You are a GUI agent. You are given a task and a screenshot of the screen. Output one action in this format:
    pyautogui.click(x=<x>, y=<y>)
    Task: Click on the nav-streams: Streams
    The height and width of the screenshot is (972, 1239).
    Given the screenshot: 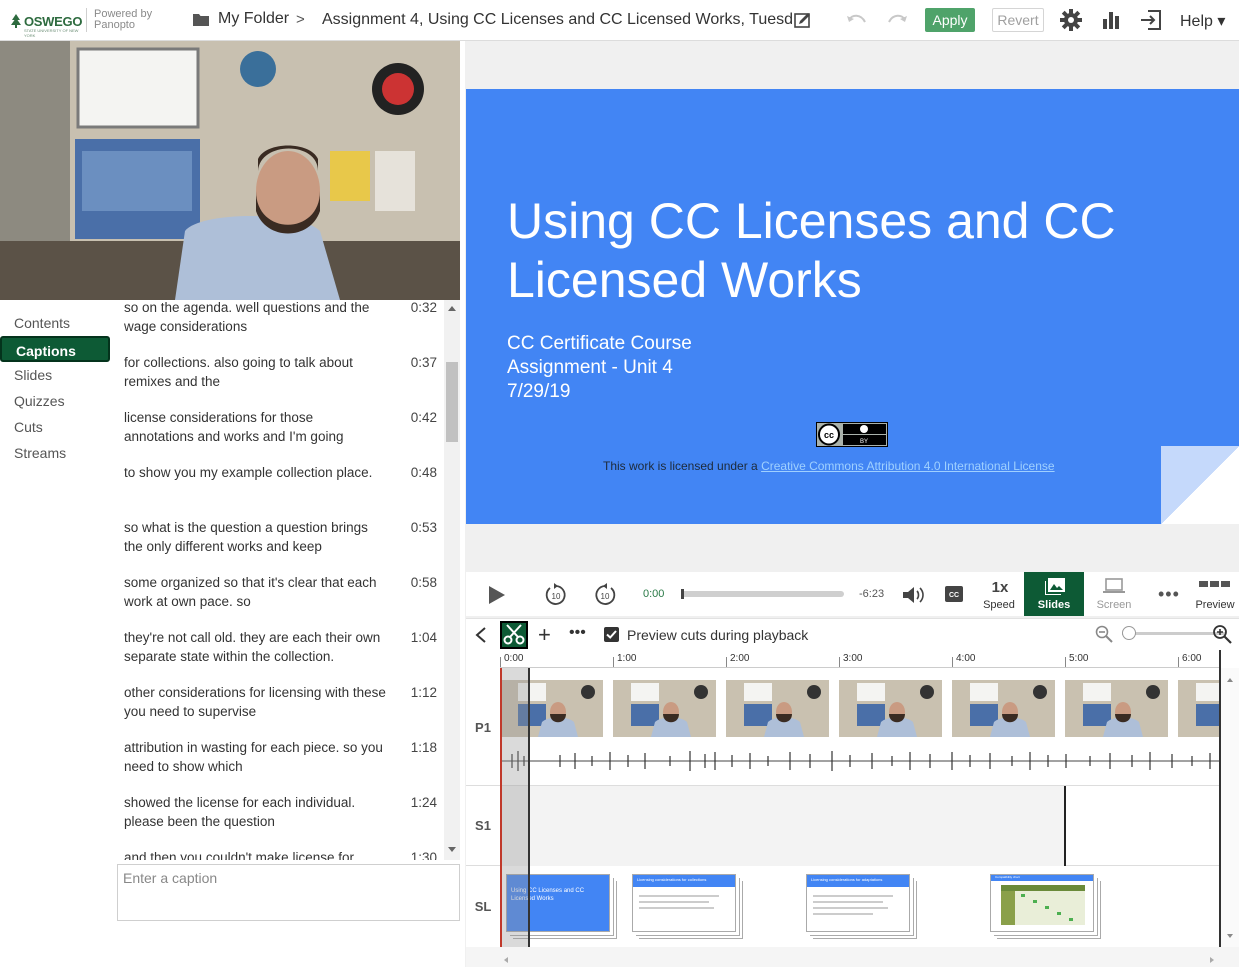 What is the action you would take?
    pyautogui.click(x=56, y=453)
    